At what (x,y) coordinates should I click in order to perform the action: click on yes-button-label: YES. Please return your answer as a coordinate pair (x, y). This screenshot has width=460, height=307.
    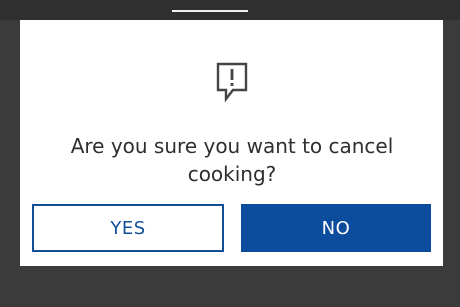
    Looking at the image, I should click on (128, 228).